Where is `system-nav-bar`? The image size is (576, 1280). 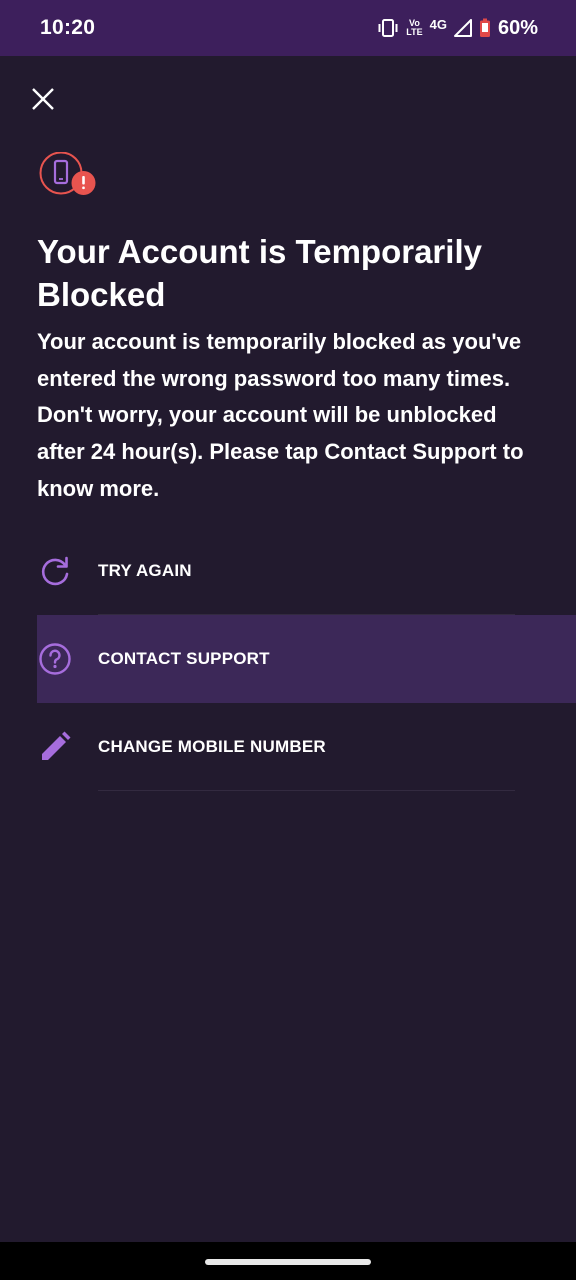
system-nav-bar is located at coordinates (288, 1261).